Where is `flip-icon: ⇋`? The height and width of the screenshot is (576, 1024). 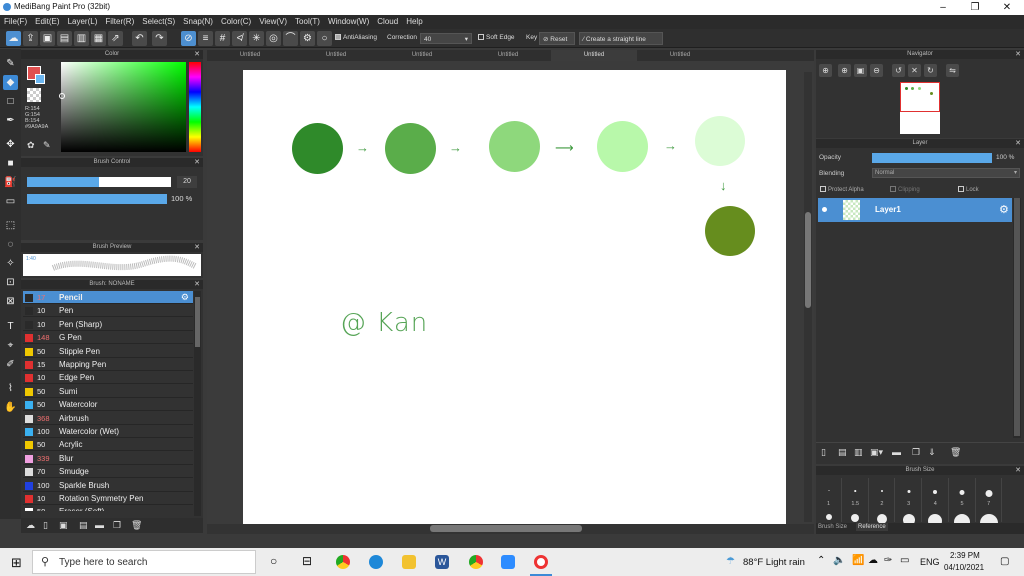
flip-icon: ⇋ is located at coordinates (952, 70).